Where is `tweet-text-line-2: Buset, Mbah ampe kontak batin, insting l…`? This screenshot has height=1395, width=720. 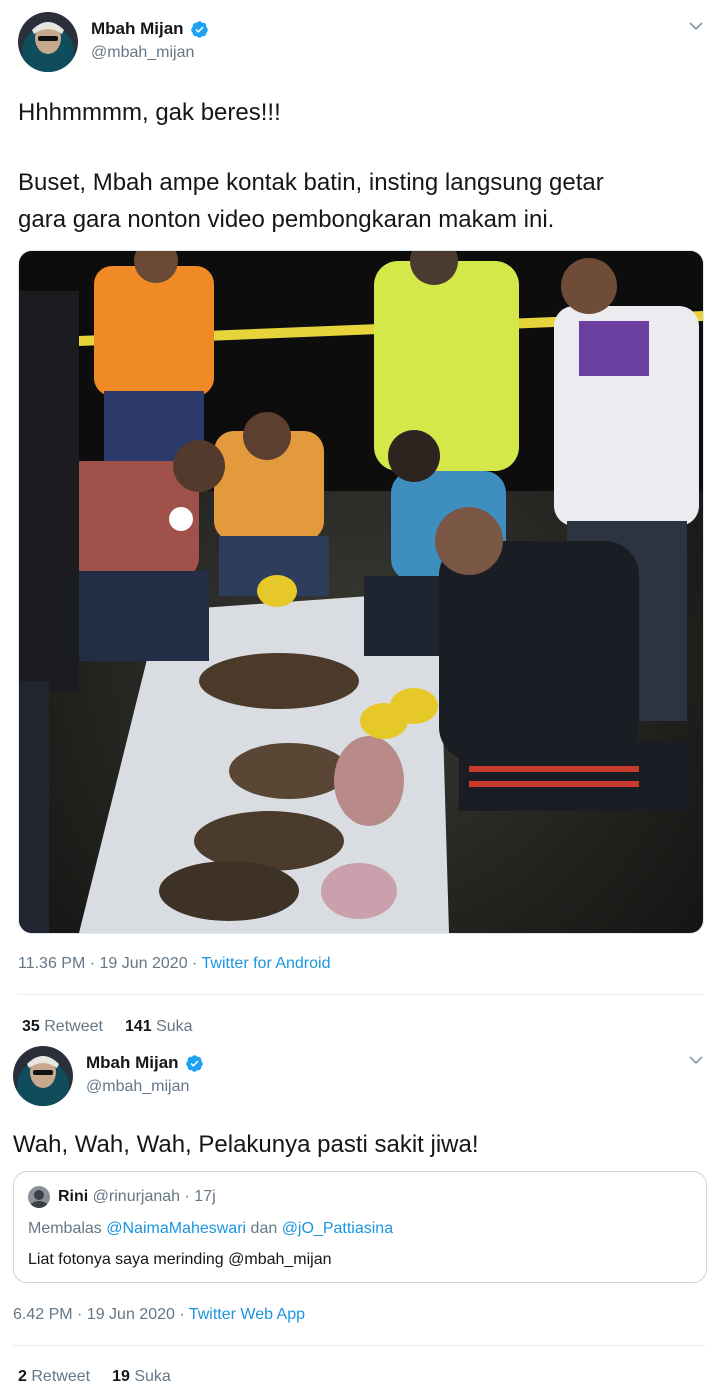 tweet-text-line-2: Buset, Mbah ampe kontak batin, insting l… is located at coordinates (311, 182).